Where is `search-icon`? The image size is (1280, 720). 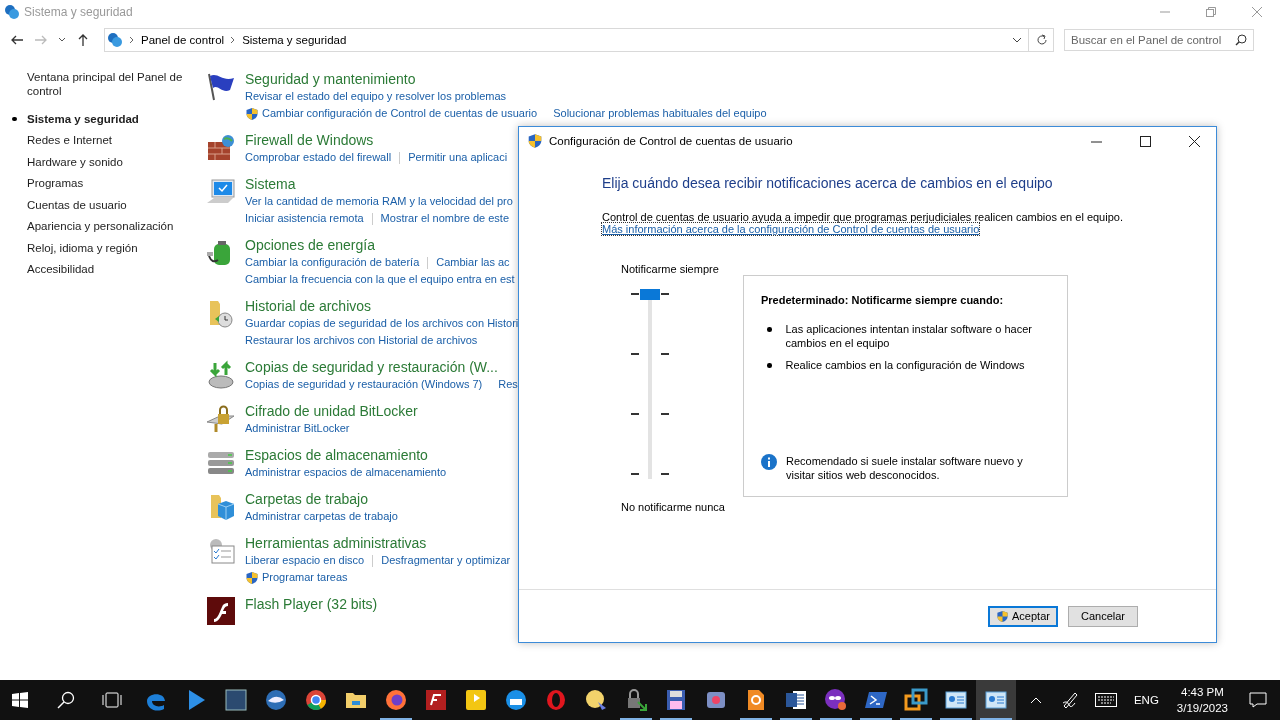
search-icon is located at coordinates (1241, 40).